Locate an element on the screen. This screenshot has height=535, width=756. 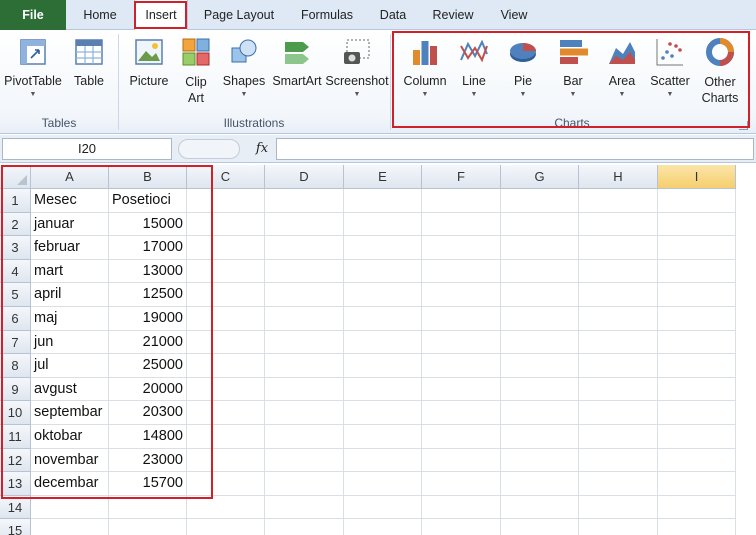
cell-f3 is located at coordinates (461, 248).